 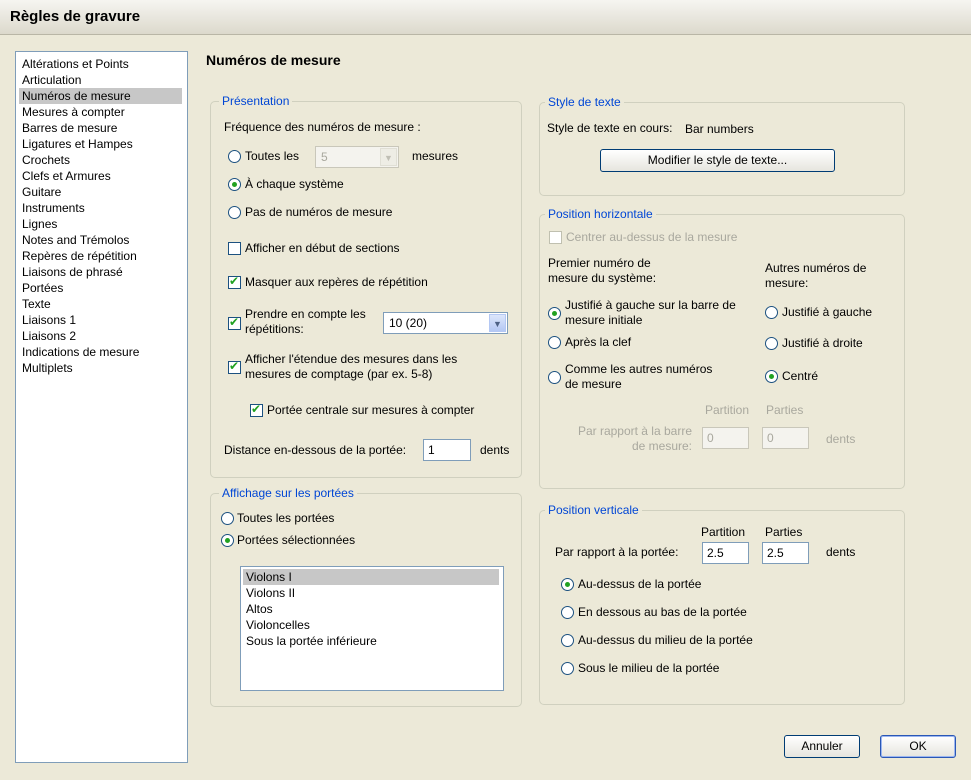 I want to click on horizontal-position-legend: Position horizontale, so click(x=600, y=214).